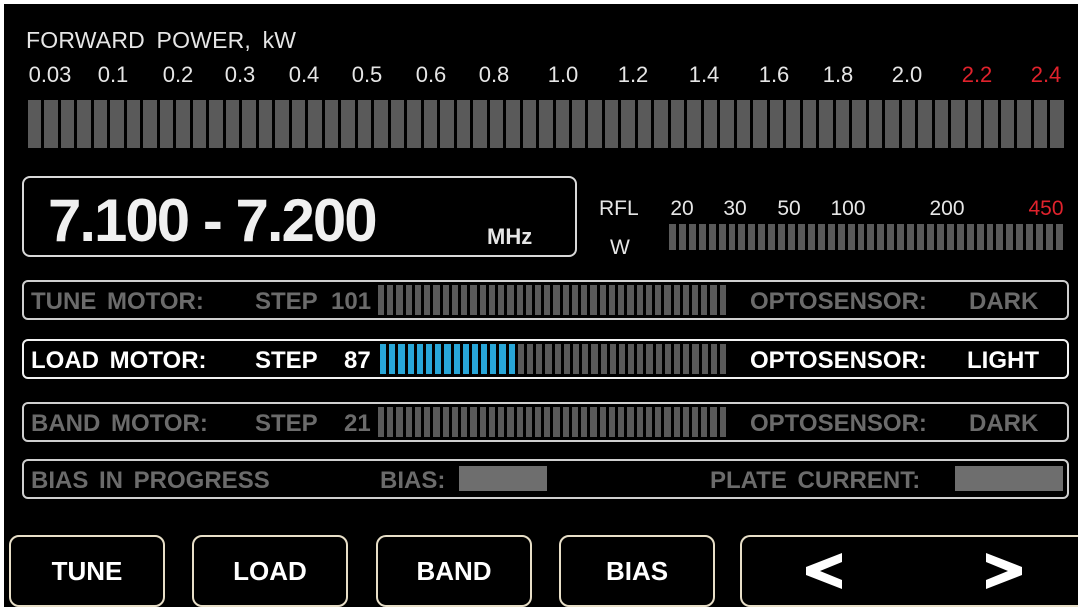 The width and height of the screenshot is (1078, 607). What do you see at coordinates (431, 74) in the screenshot?
I see `forward-power-tick-label: 0.6` at bounding box center [431, 74].